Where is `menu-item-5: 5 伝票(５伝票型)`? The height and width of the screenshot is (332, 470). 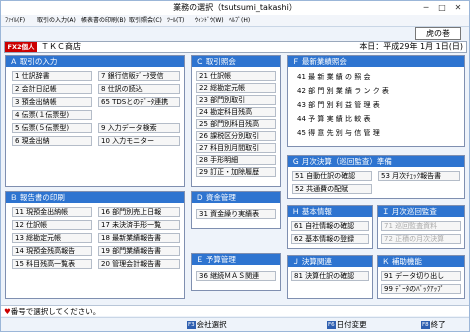
menu-item-5: 5 伝票(５伝票型) is located at coordinates (52, 128).